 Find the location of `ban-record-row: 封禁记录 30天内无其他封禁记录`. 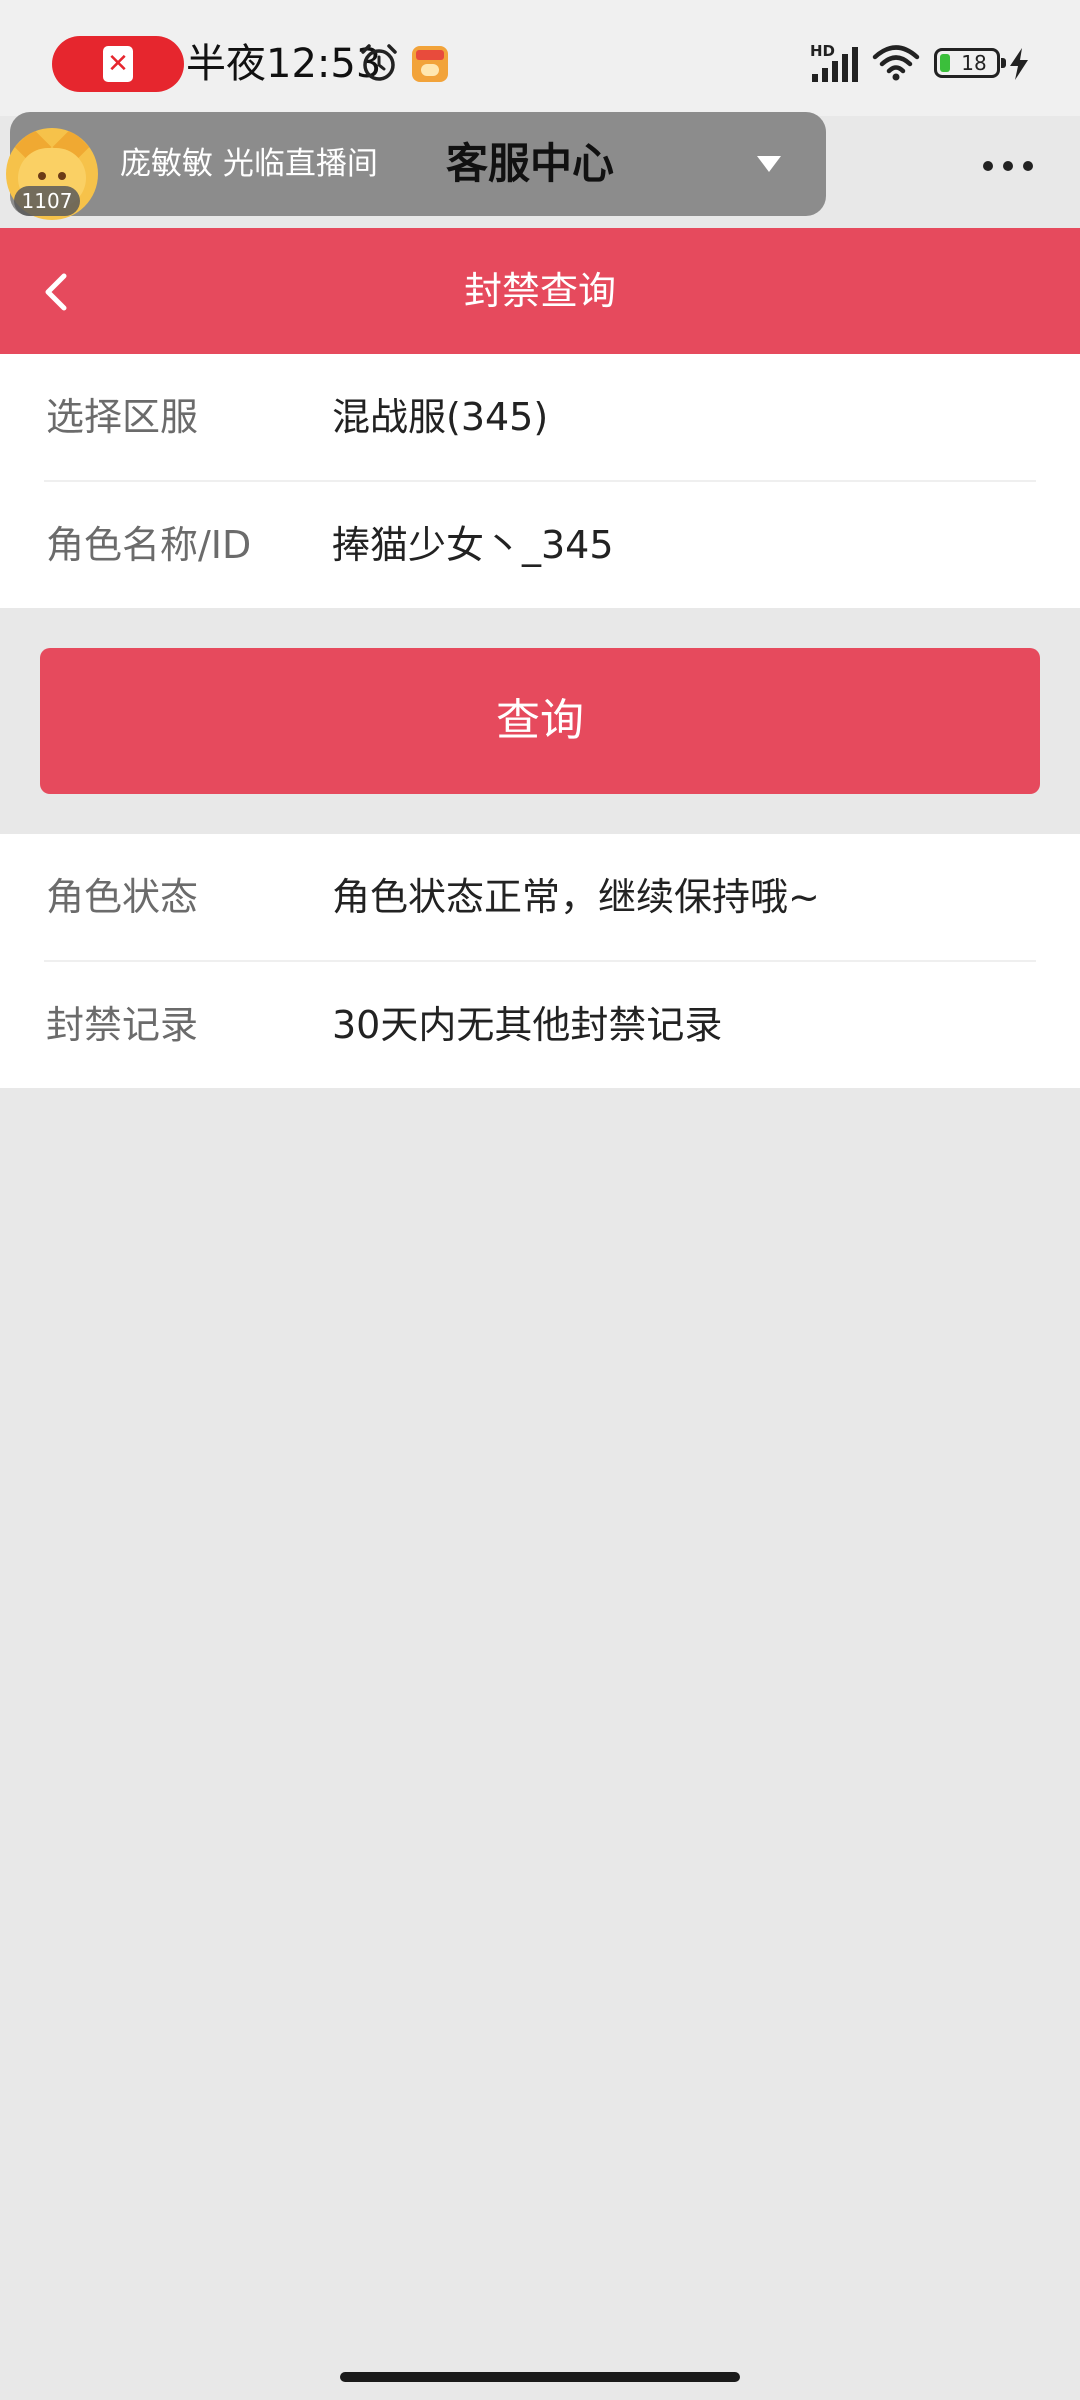

ban-record-row: 封禁记录 30天内无其他封禁记录 is located at coordinates (540, 1025).